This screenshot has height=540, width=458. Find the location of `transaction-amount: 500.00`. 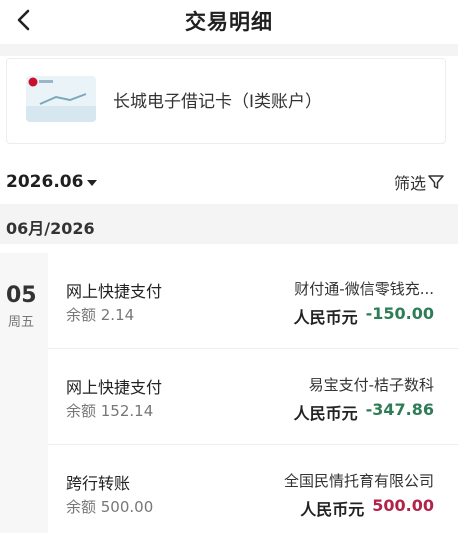

transaction-amount: 500.00 is located at coordinates (403, 505).